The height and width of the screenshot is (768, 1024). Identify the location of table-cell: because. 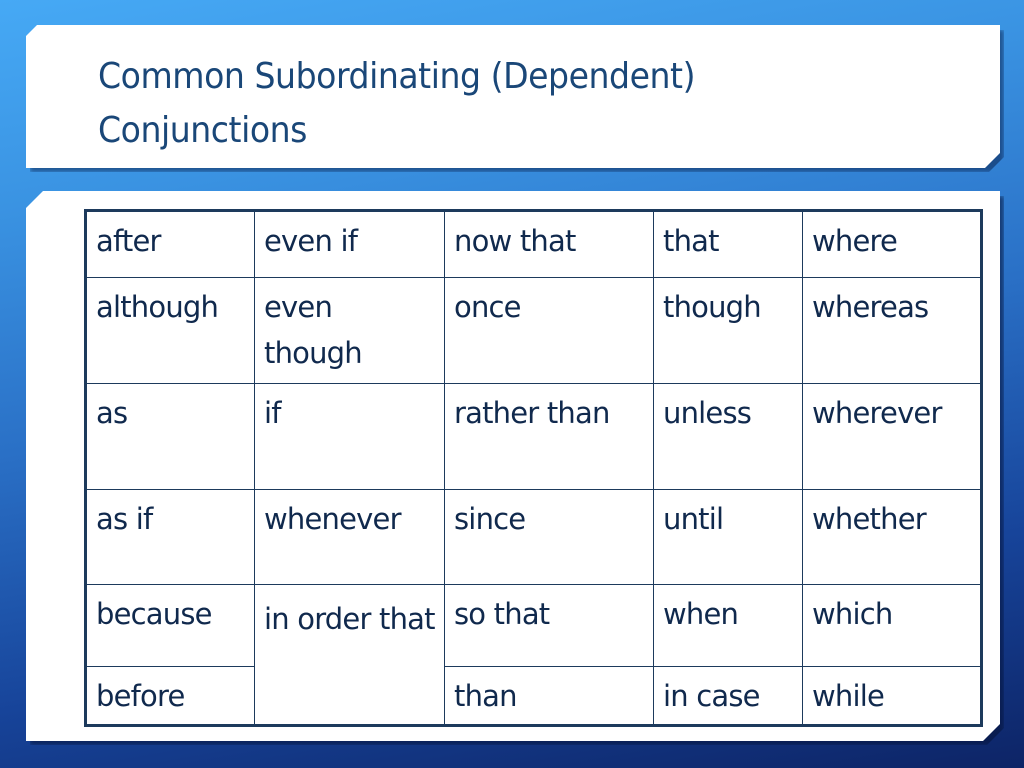
(170, 625).